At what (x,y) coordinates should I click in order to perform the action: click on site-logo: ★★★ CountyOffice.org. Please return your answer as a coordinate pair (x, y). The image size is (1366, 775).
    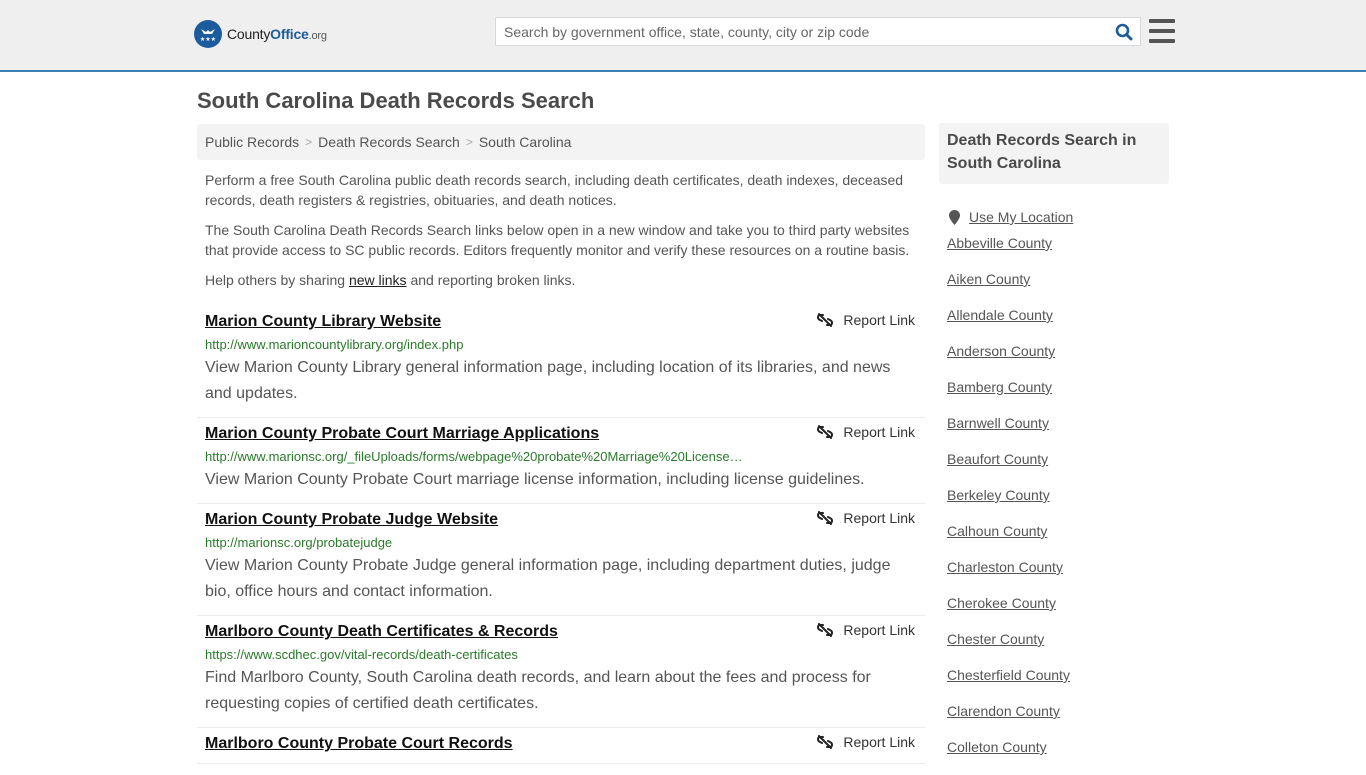
    Looking at the image, I should click on (260, 34).